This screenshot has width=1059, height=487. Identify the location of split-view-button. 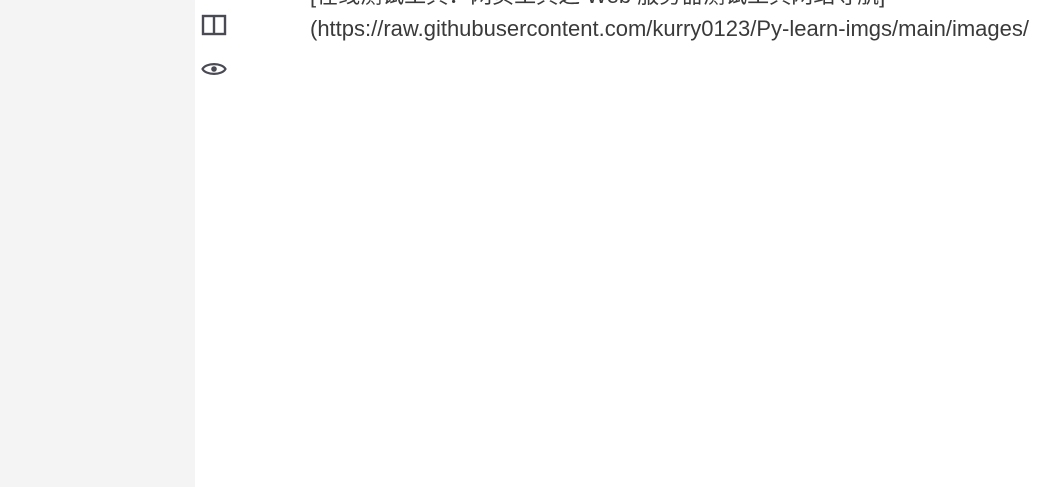
(214, 25).